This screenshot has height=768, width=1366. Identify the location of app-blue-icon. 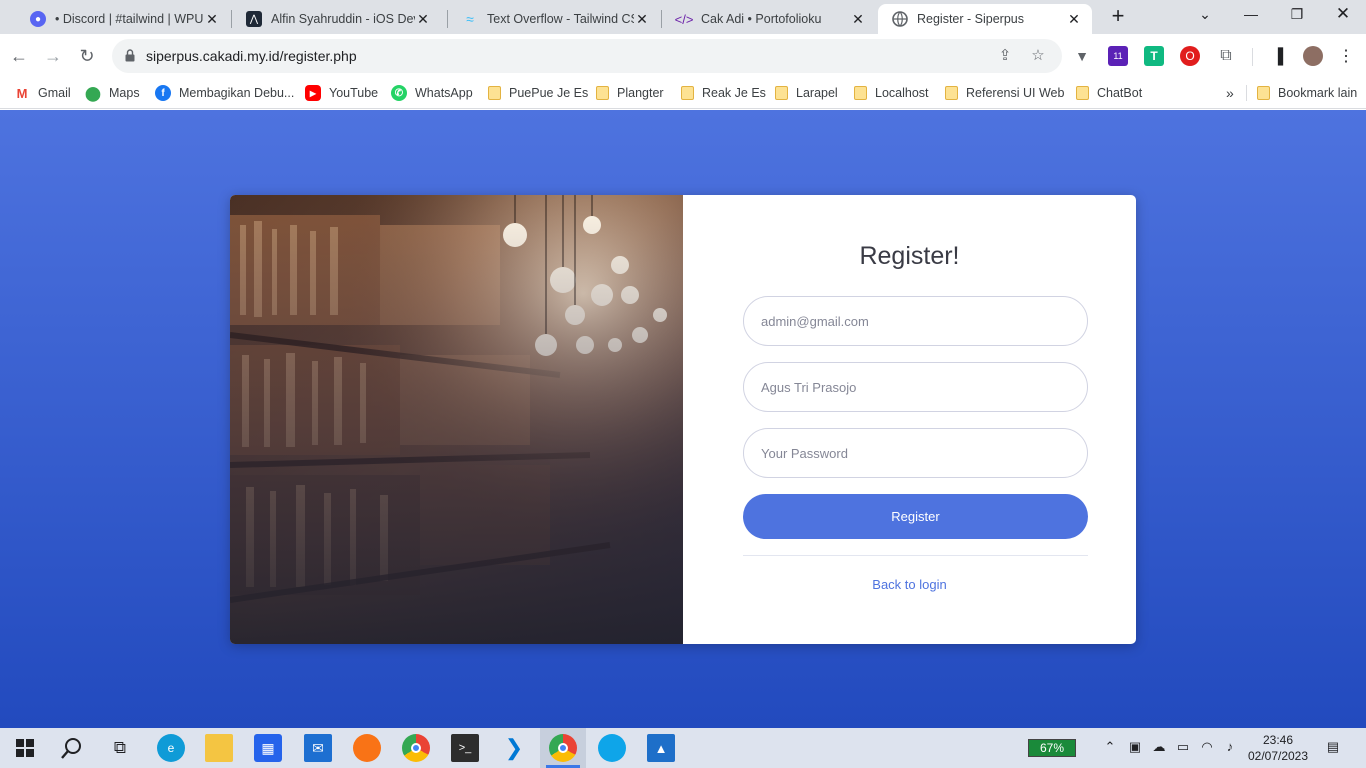
(612, 748).